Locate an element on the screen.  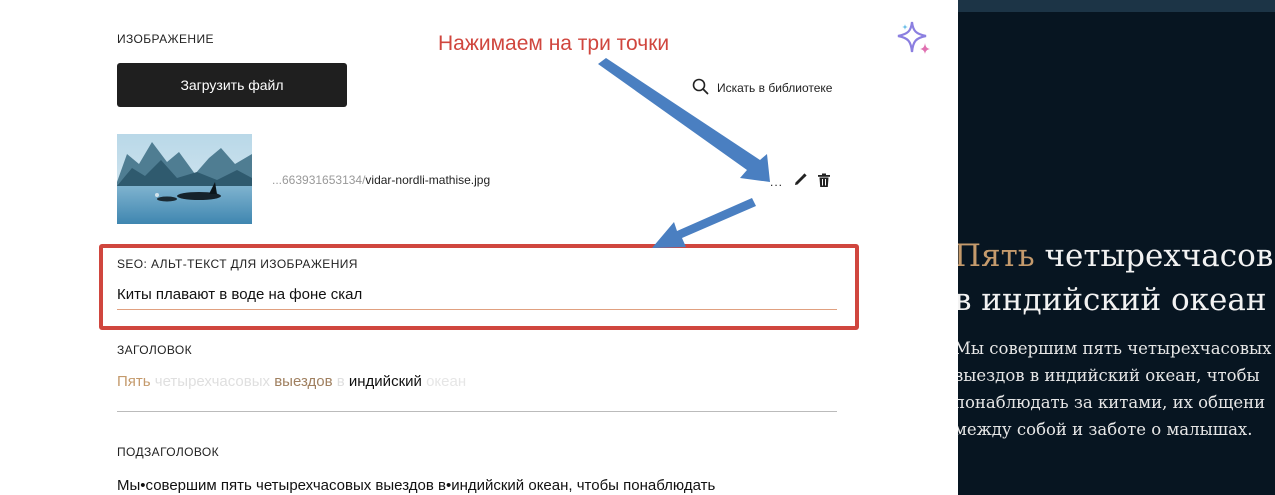
preview-subtitle-line: Мы совершим пять четырехчасовых is located at coordinates (1115, 348).